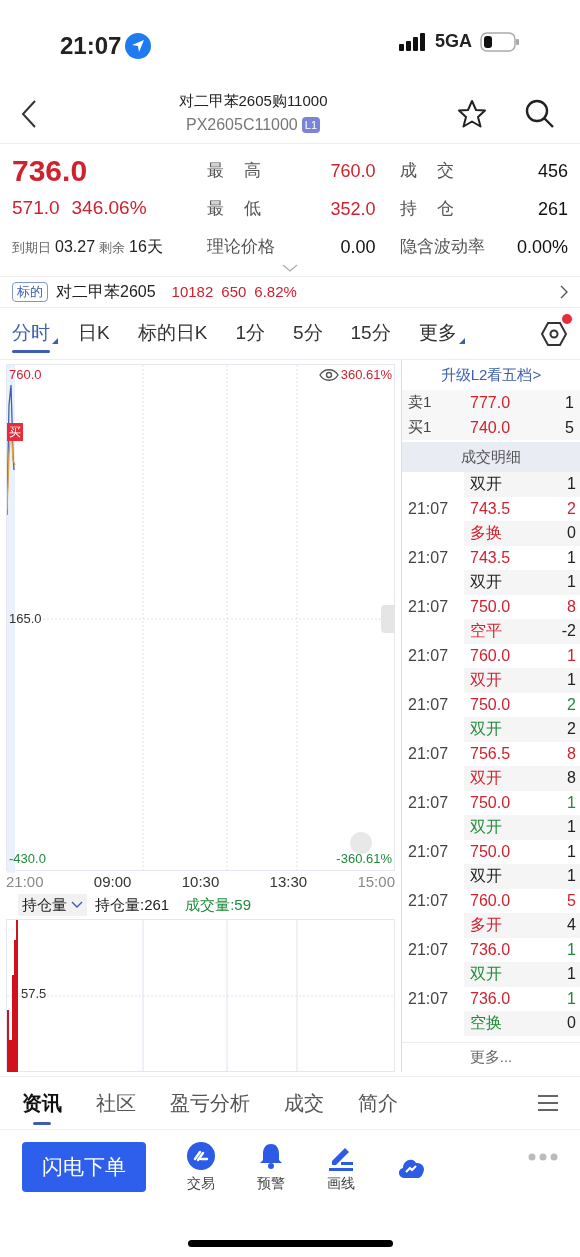  What do you see at coordinates (569, 402) in the screenshot?
I see `order-volume: 1` at bounding box center [569, 402].